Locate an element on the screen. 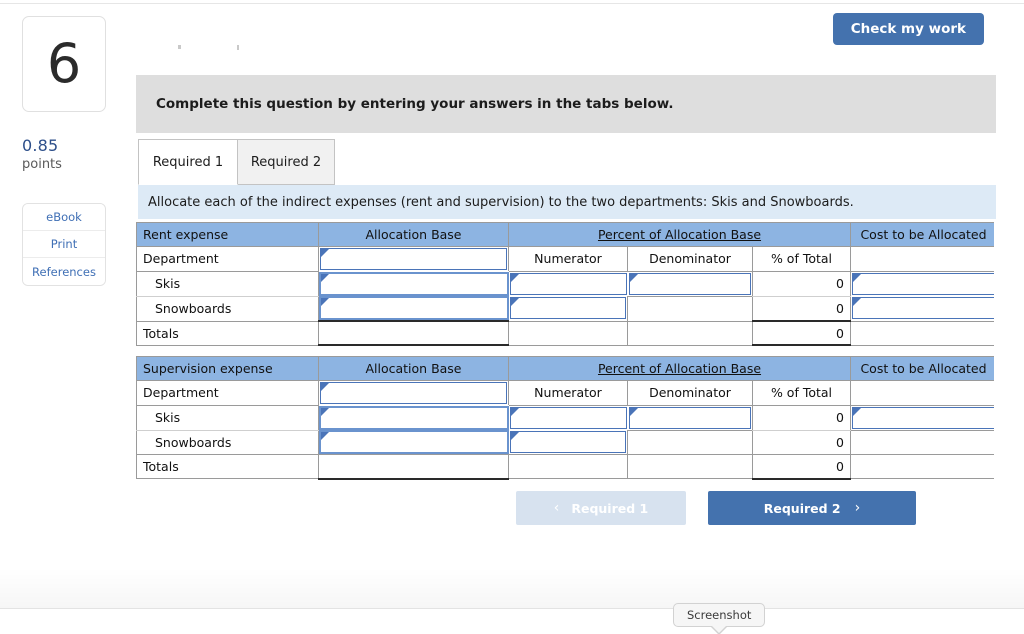 This screenshot has width=1024, height=634. tab-bar: Required 1 Required 2 is located at coordinates (566, 162).